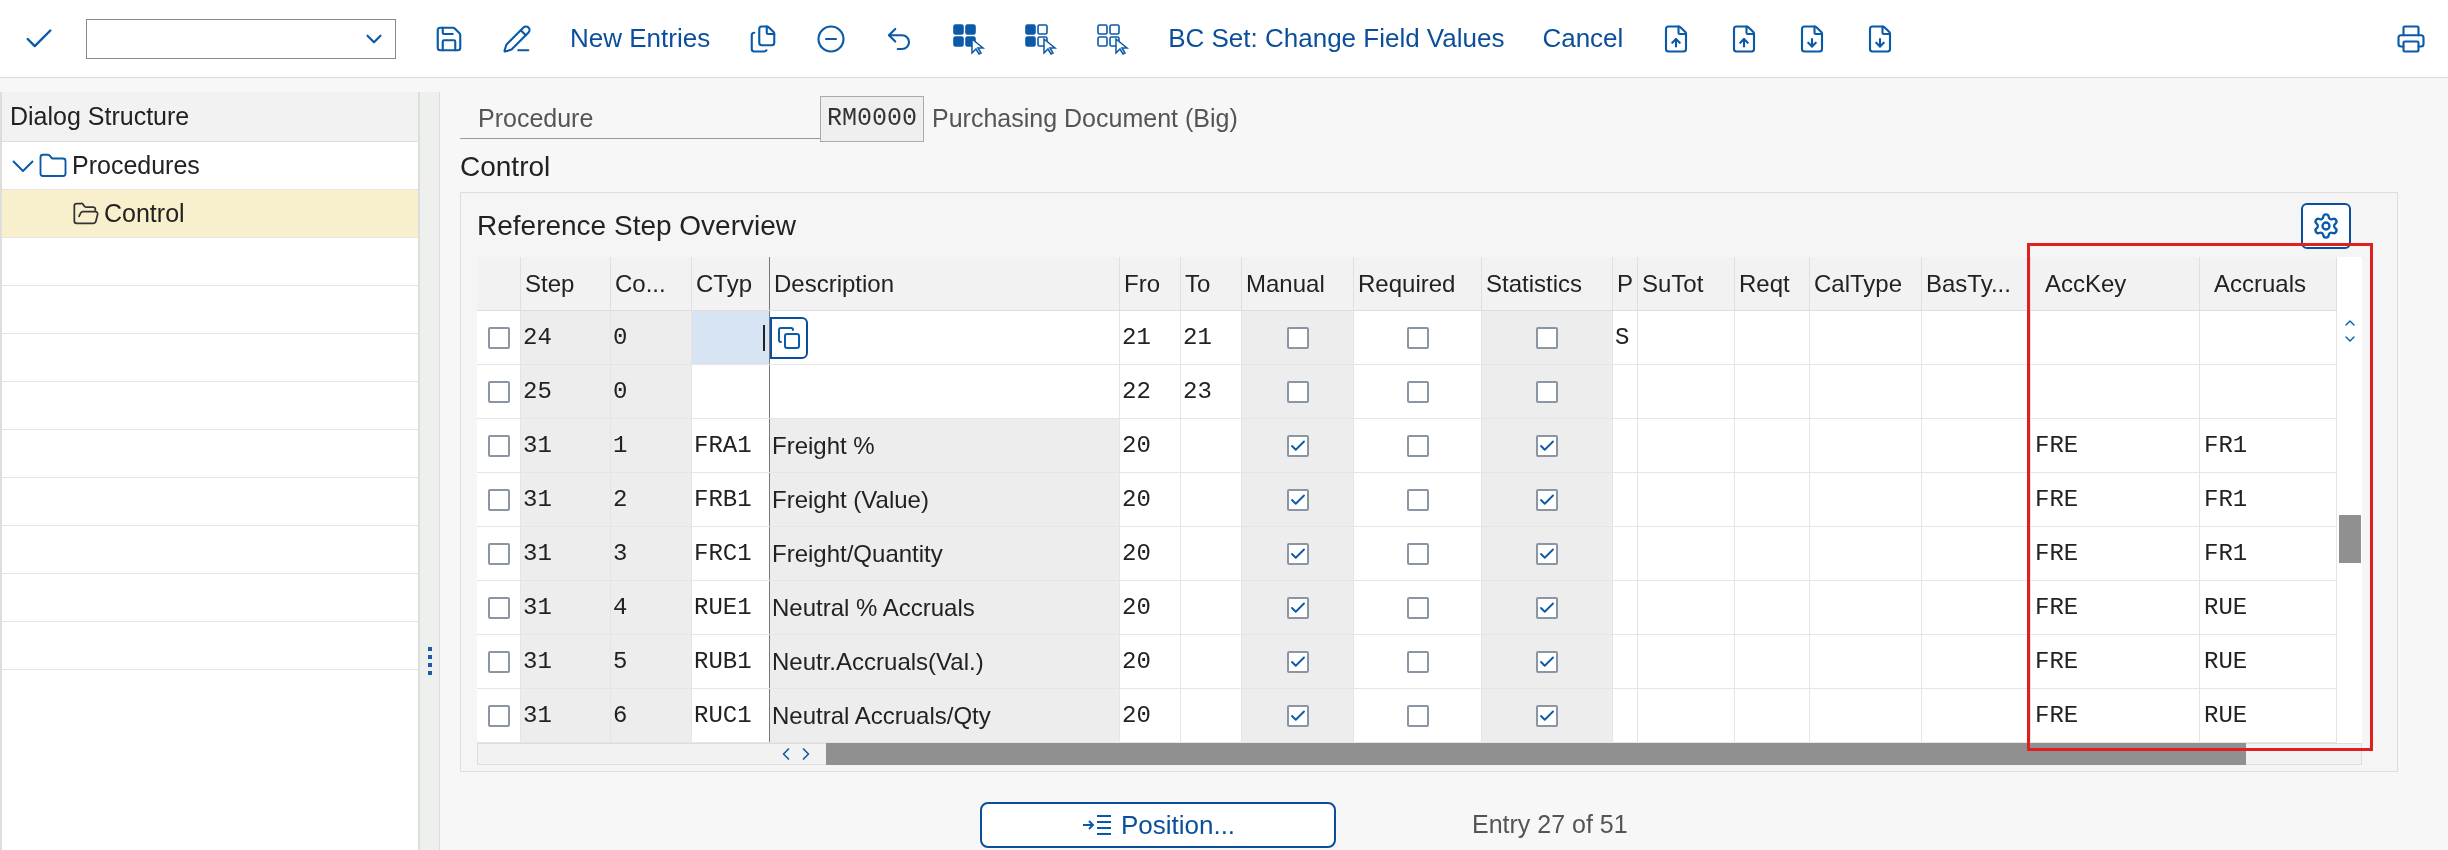 This screenshot has height=850, width=2448. Describe the element at coordinates (945, 607) in the screenshot. I see `table-cell: Neutral % Accruals` at that location.